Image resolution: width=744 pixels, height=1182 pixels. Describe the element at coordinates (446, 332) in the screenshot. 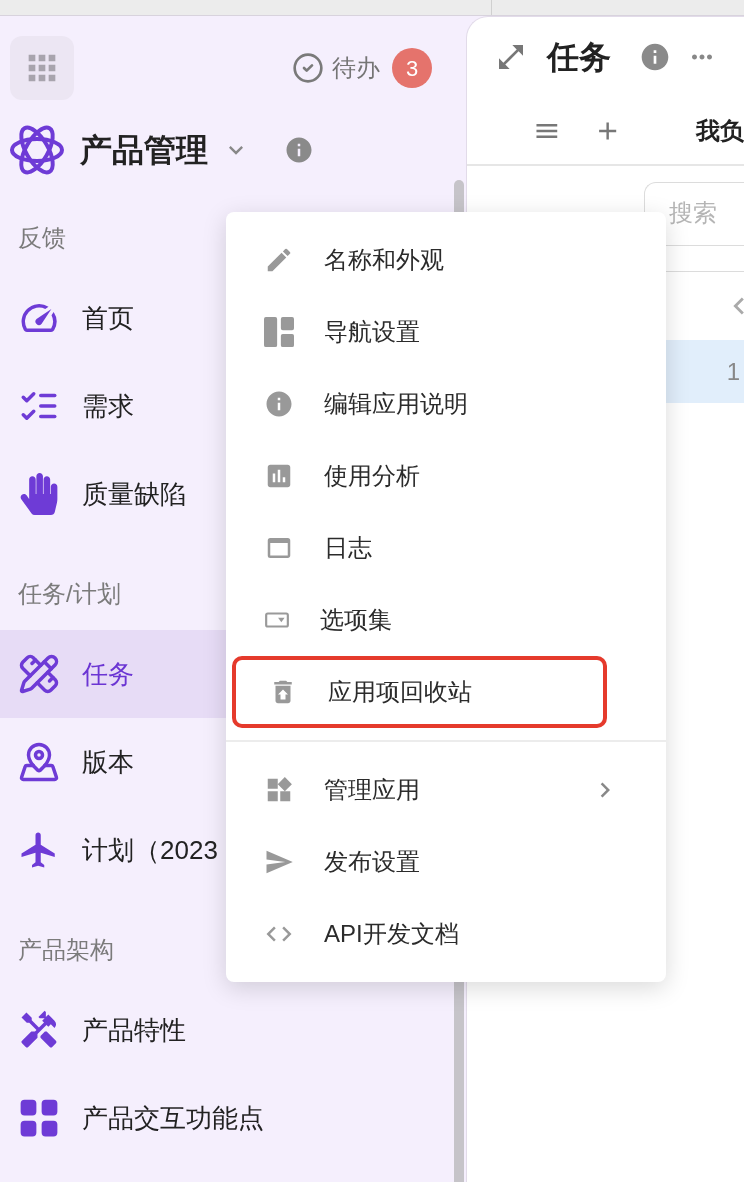

I see `menu-item: 导航设置` at that location.